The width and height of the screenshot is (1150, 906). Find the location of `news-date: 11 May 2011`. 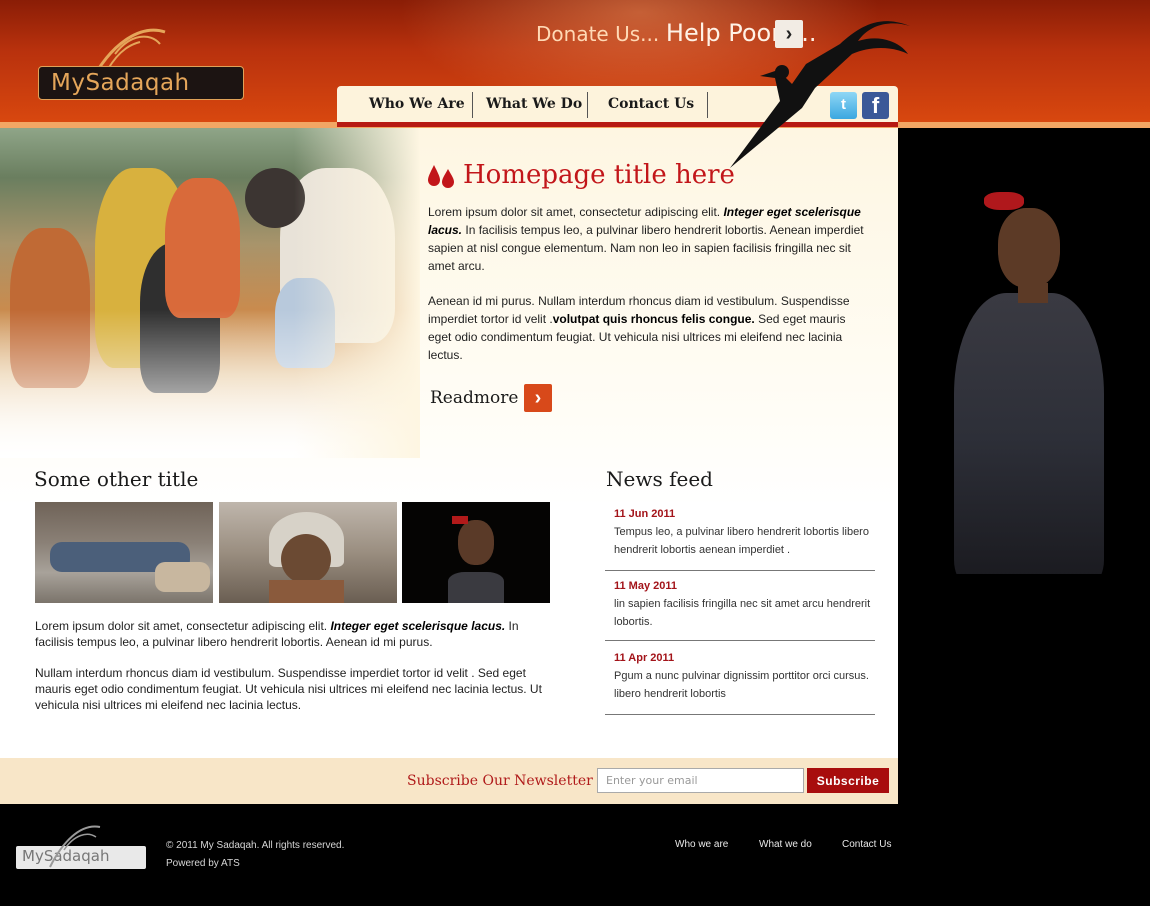

news-date: 11 May 2011 is located at coordinates (646, 586).